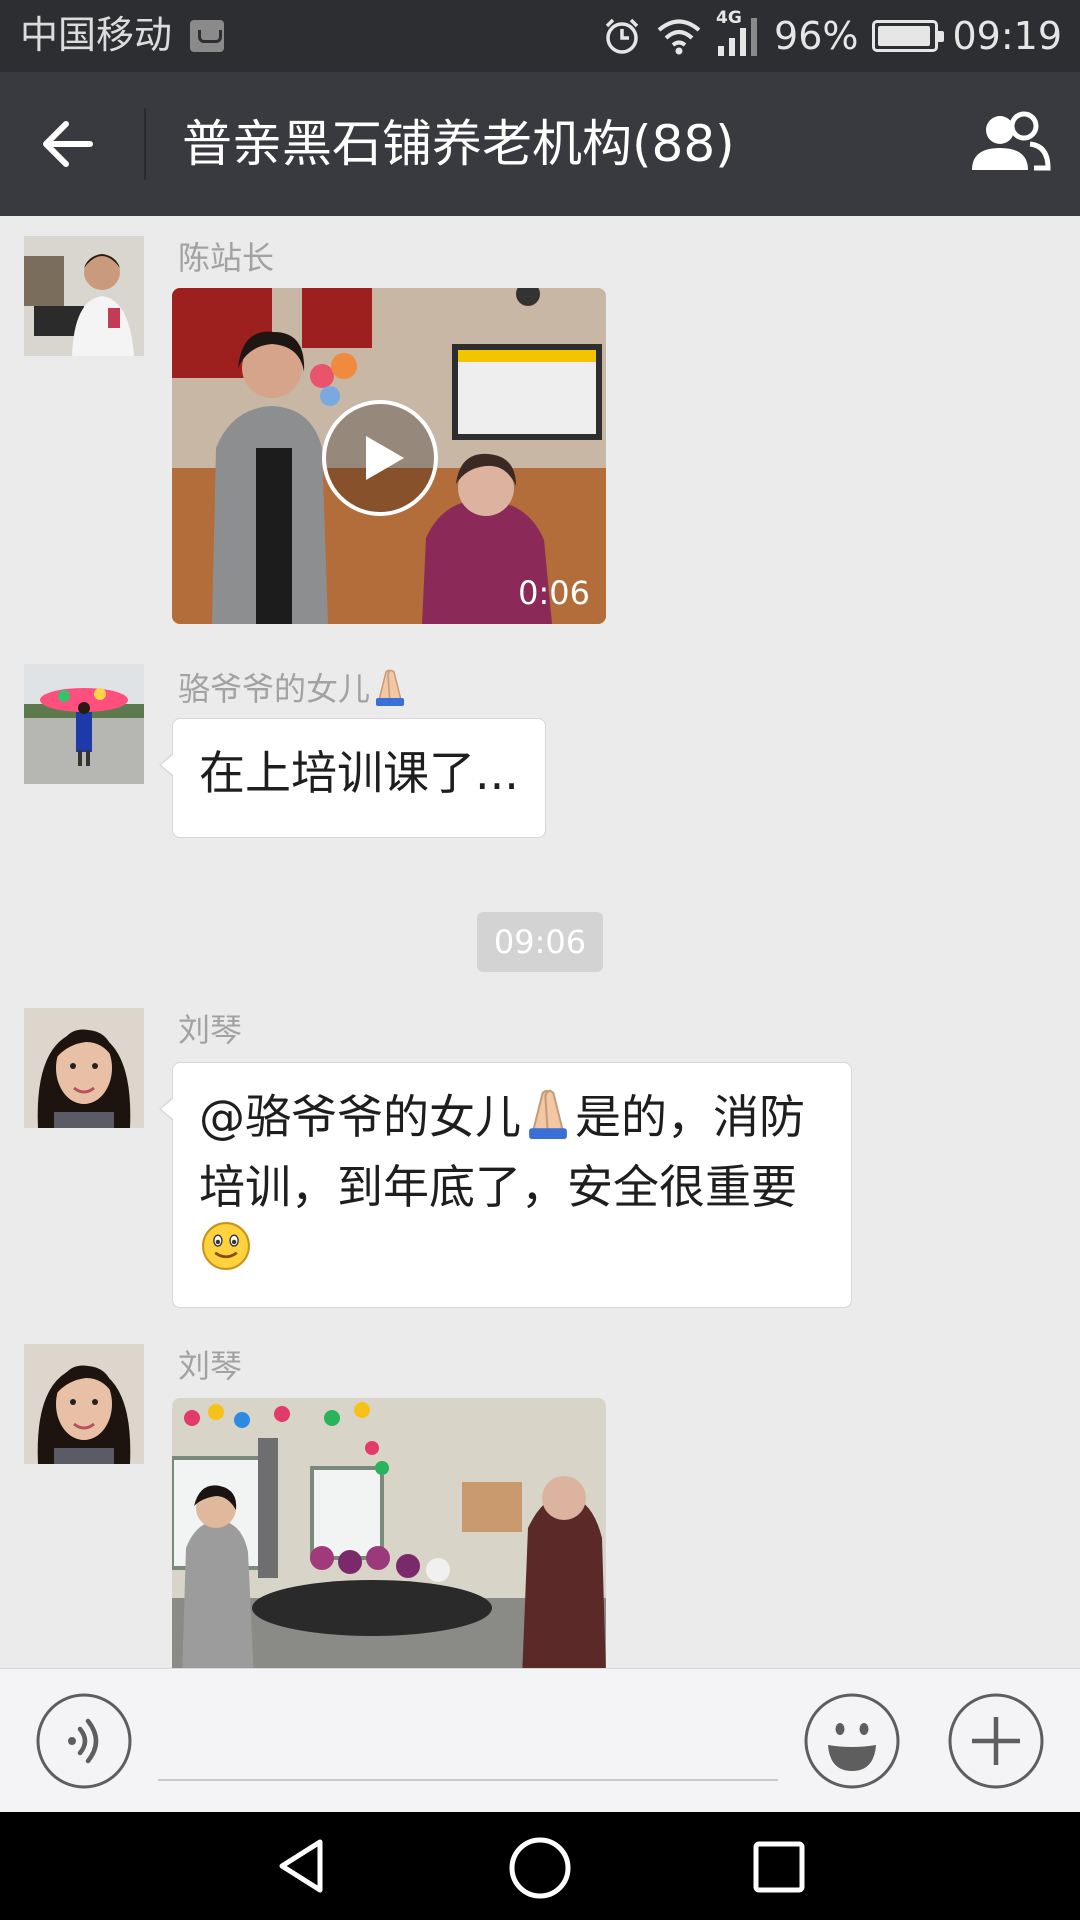 The height and width of the screenshot is (1920, 1080). What do you see at coordinates (274, 689) in the screenshot?
I see `sender-name-text: 骆爷爷的女儿` at bounding box center [274, 689].